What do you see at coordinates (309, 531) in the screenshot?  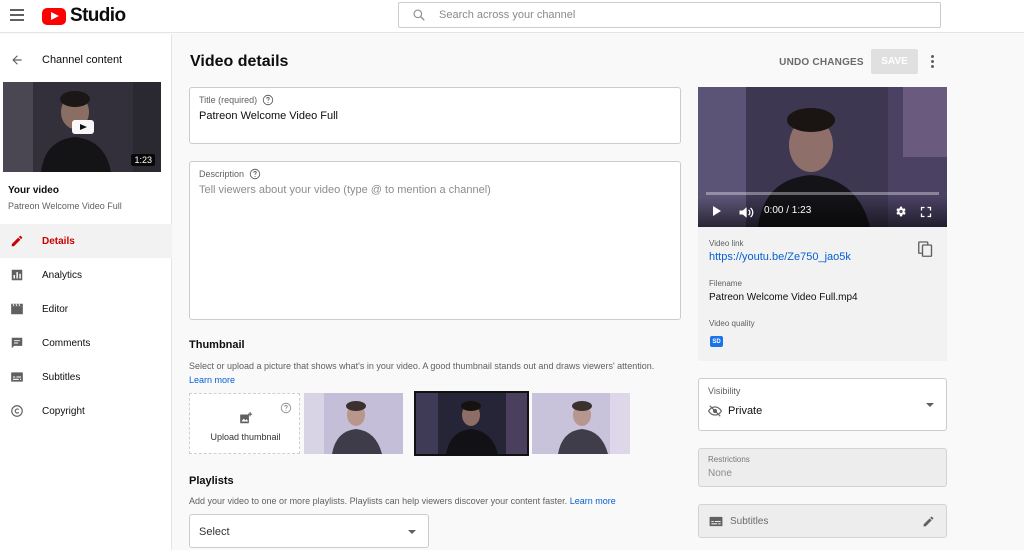 I see `playlist-select: Select` at bounding box center [309, 531].